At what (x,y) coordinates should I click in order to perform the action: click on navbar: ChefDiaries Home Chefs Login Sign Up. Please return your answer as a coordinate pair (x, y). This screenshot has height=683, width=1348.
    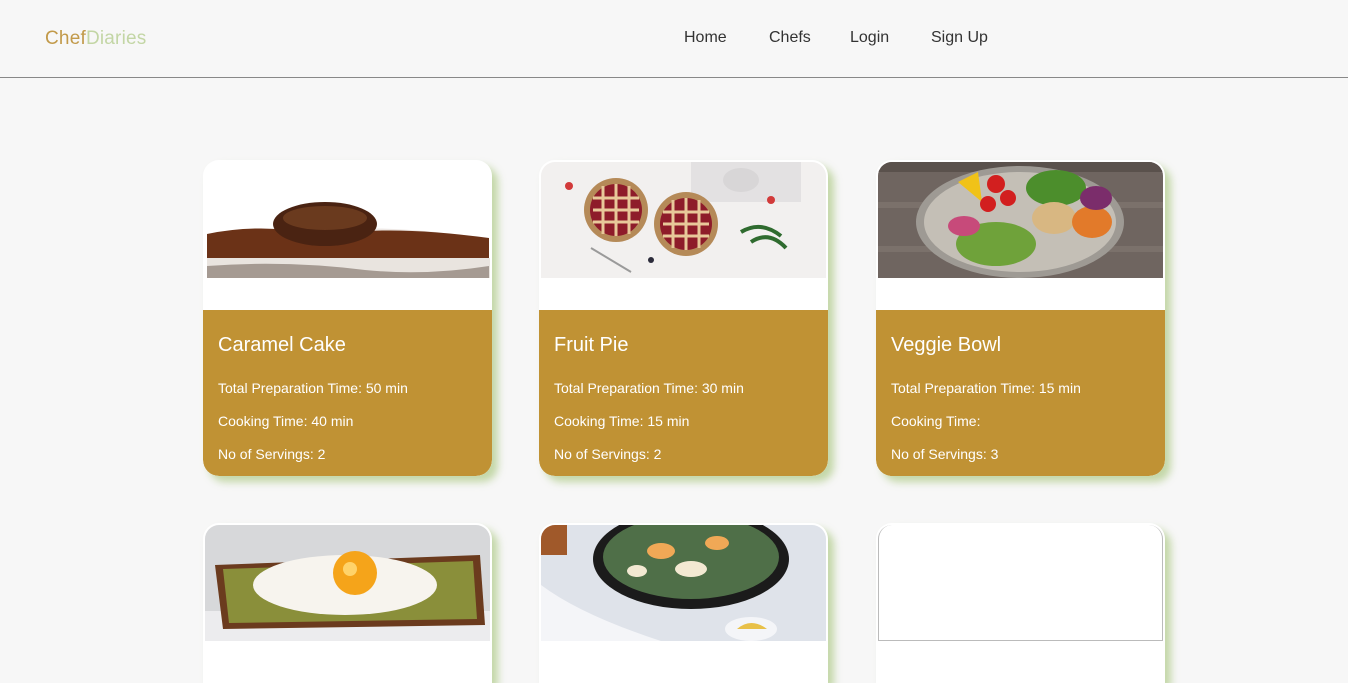
    Looking at the image, I should click on (674, 39).